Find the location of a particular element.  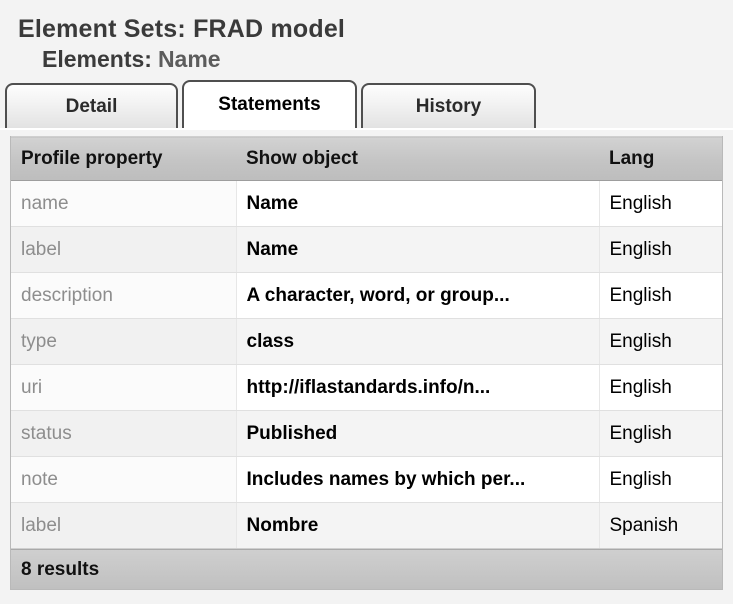

cell-profile-property: name is located at coordinates (124, 203).